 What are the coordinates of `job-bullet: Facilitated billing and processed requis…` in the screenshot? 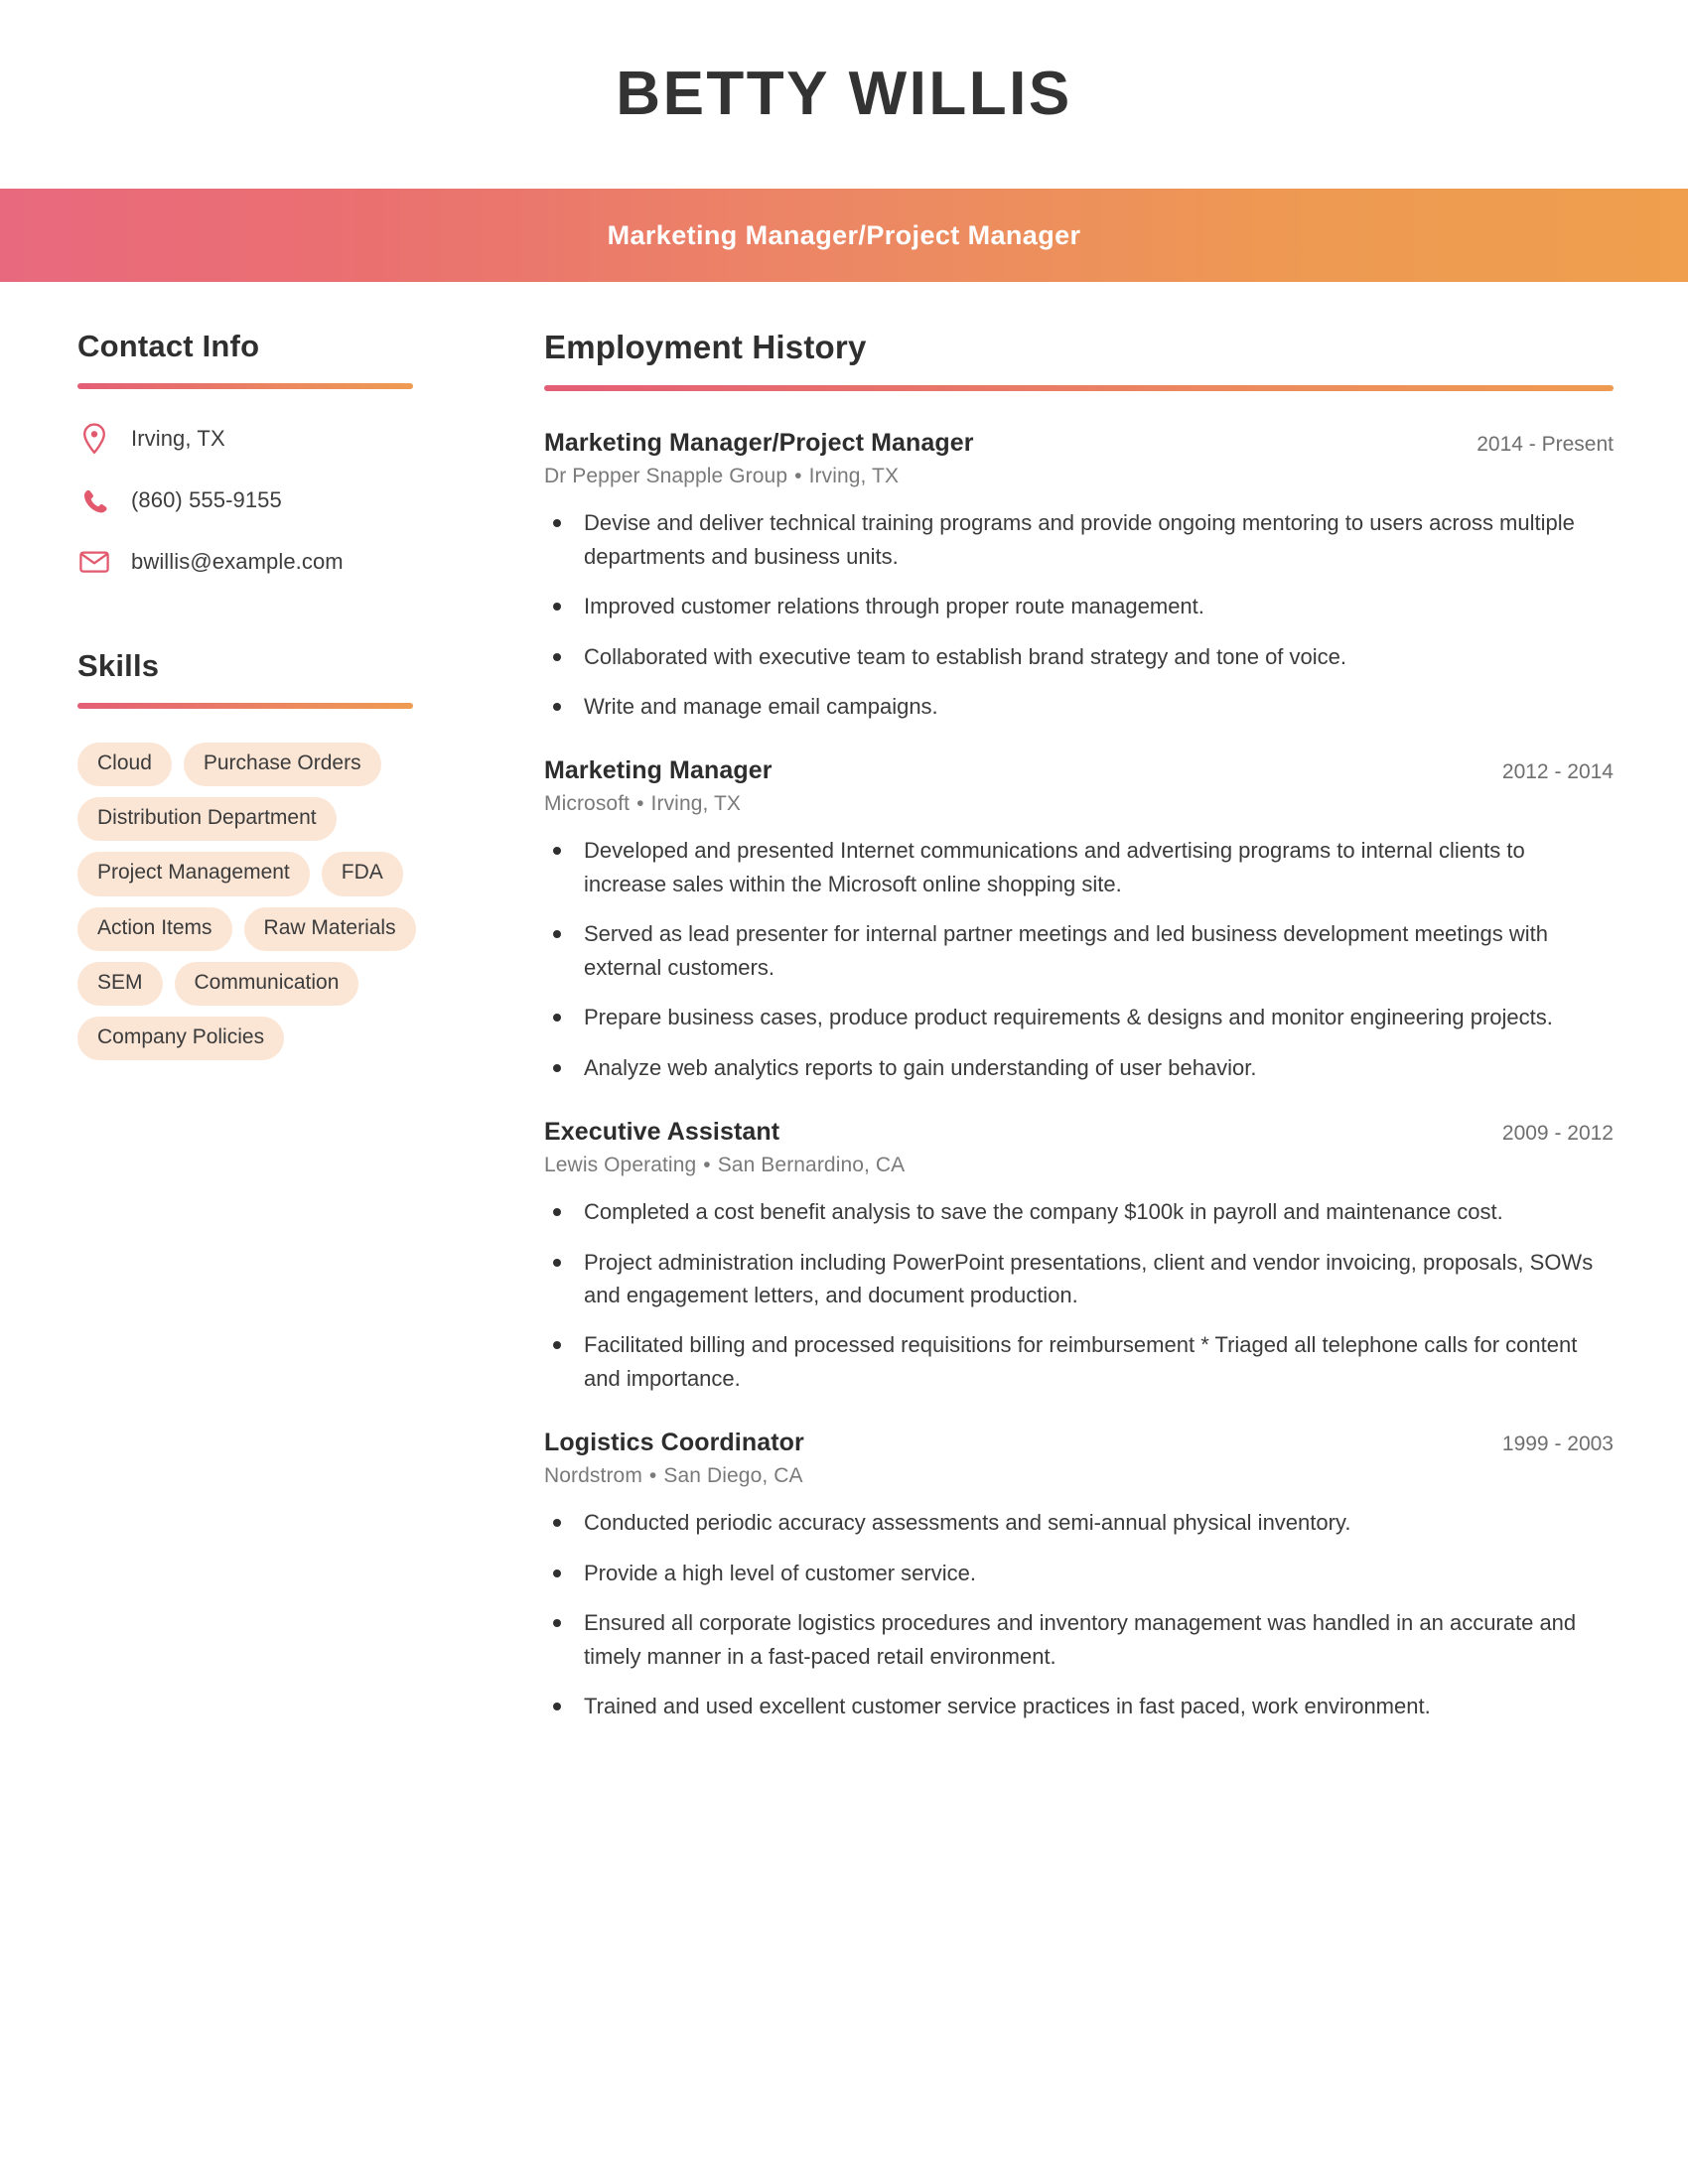 It's located at (1079, 1361).